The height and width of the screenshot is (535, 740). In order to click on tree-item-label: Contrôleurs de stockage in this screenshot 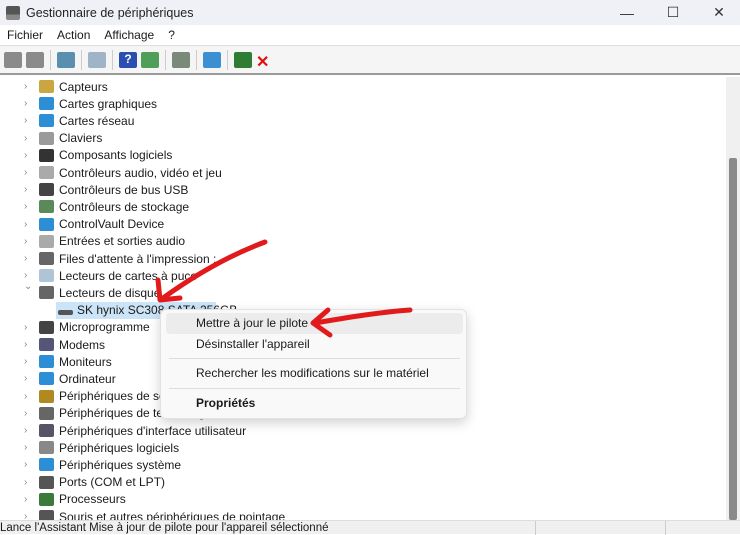, I will do `click(124, 206)`.